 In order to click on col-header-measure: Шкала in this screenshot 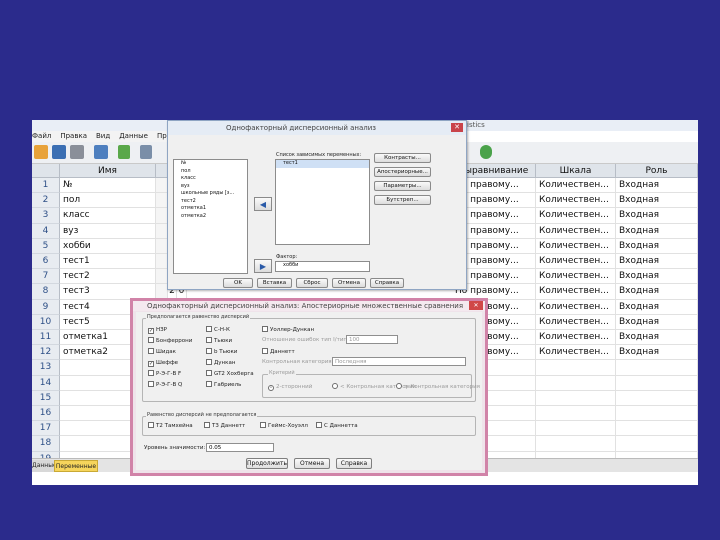, I will do `click(576, 171)`.